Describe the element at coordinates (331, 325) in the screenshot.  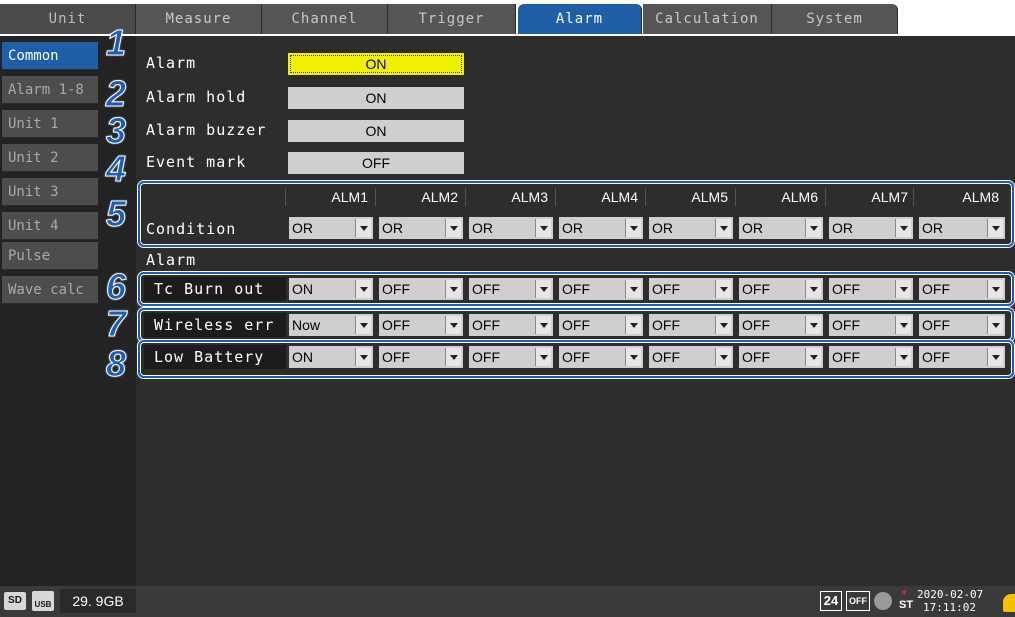
I see `wireless-err-select-alm1: Now` at that location.